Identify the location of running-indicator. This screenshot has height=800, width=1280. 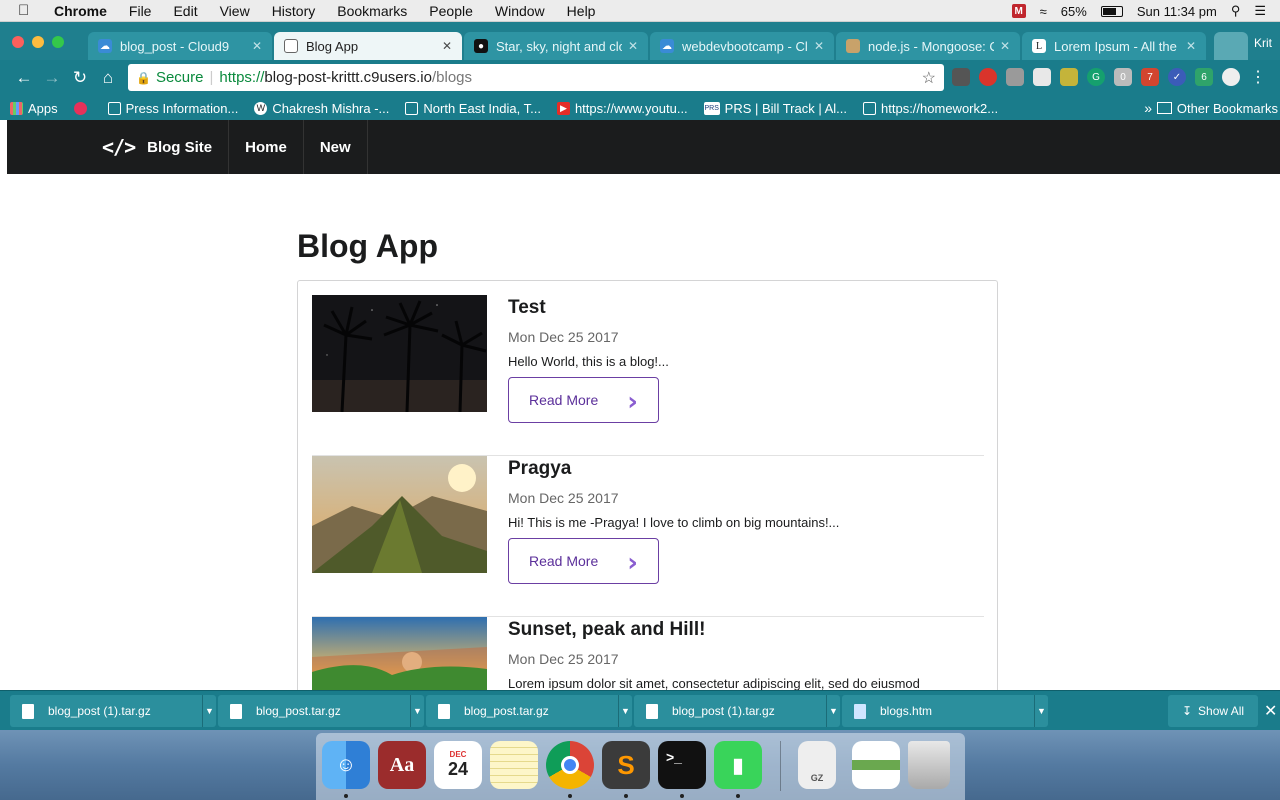
(682, 796).